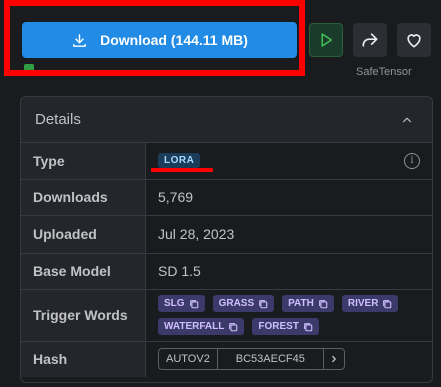 This screenshot has width=441, height=387. I want to click on download-icon, so click(79, 40).